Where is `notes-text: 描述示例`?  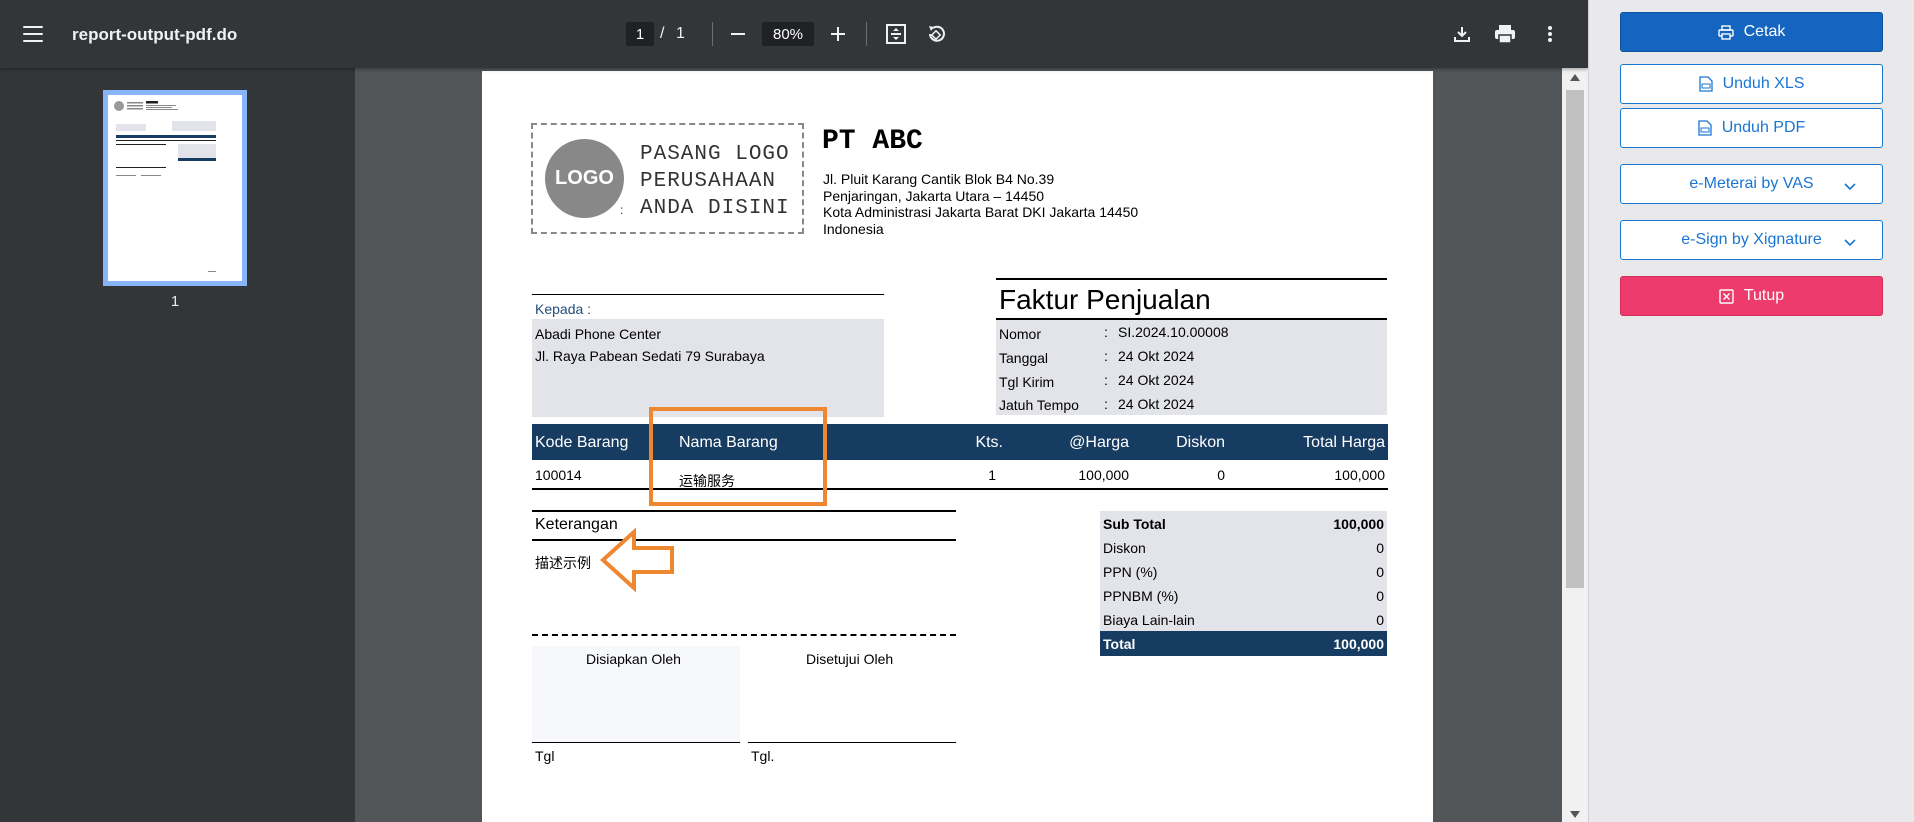
notes-text: 描述示例 is located at coordinates (563, 563).